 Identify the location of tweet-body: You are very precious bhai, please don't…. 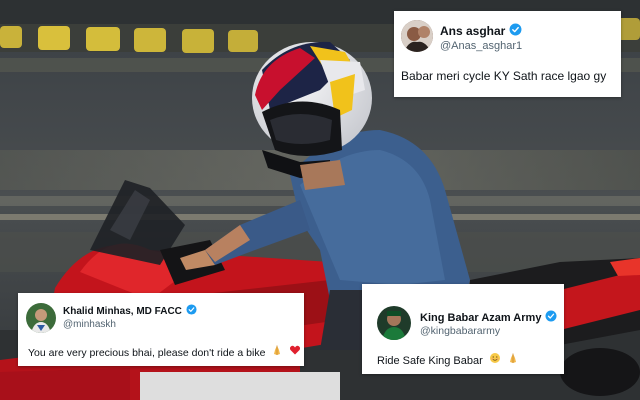
(164, 351).